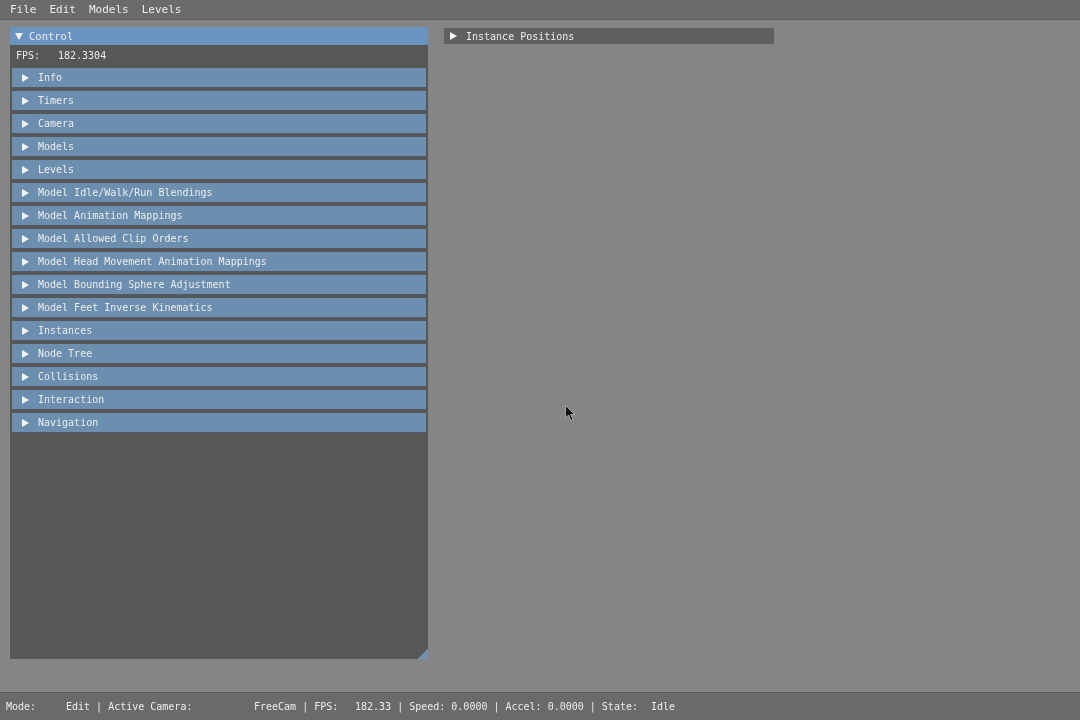 Image resolution: width=1080 pixels, height=720 pixels. I want to click on collapsed-window-header: Instance Positions, so click(609, 36).